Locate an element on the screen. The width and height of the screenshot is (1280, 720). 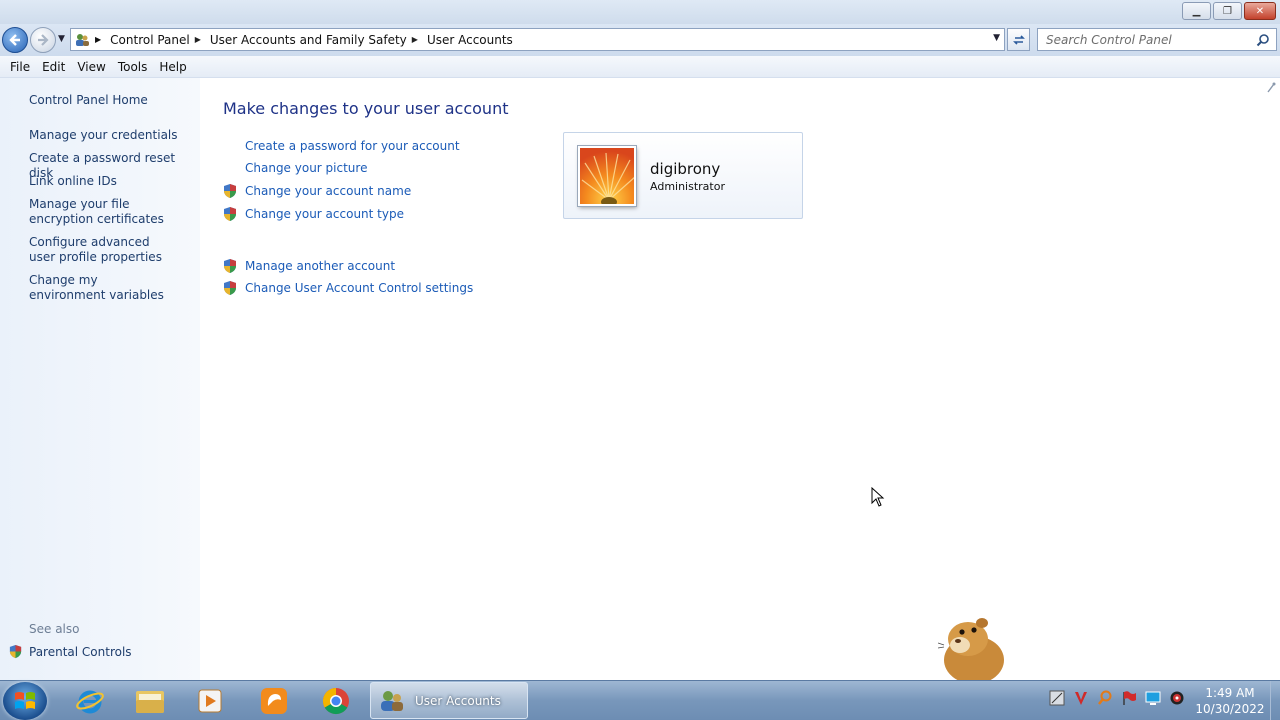
page-title: Make changes to your user account is located at coordinates (366, 108).